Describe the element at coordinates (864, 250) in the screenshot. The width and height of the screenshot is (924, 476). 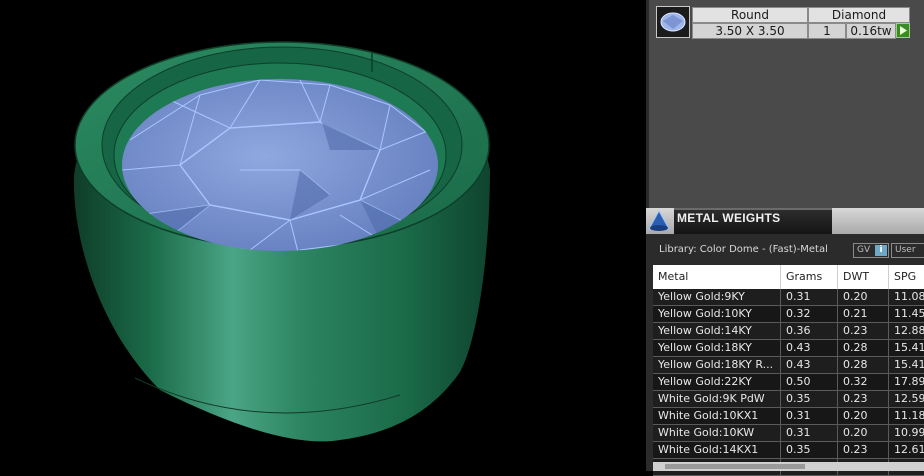
I see `gv-label: GV` at that location.